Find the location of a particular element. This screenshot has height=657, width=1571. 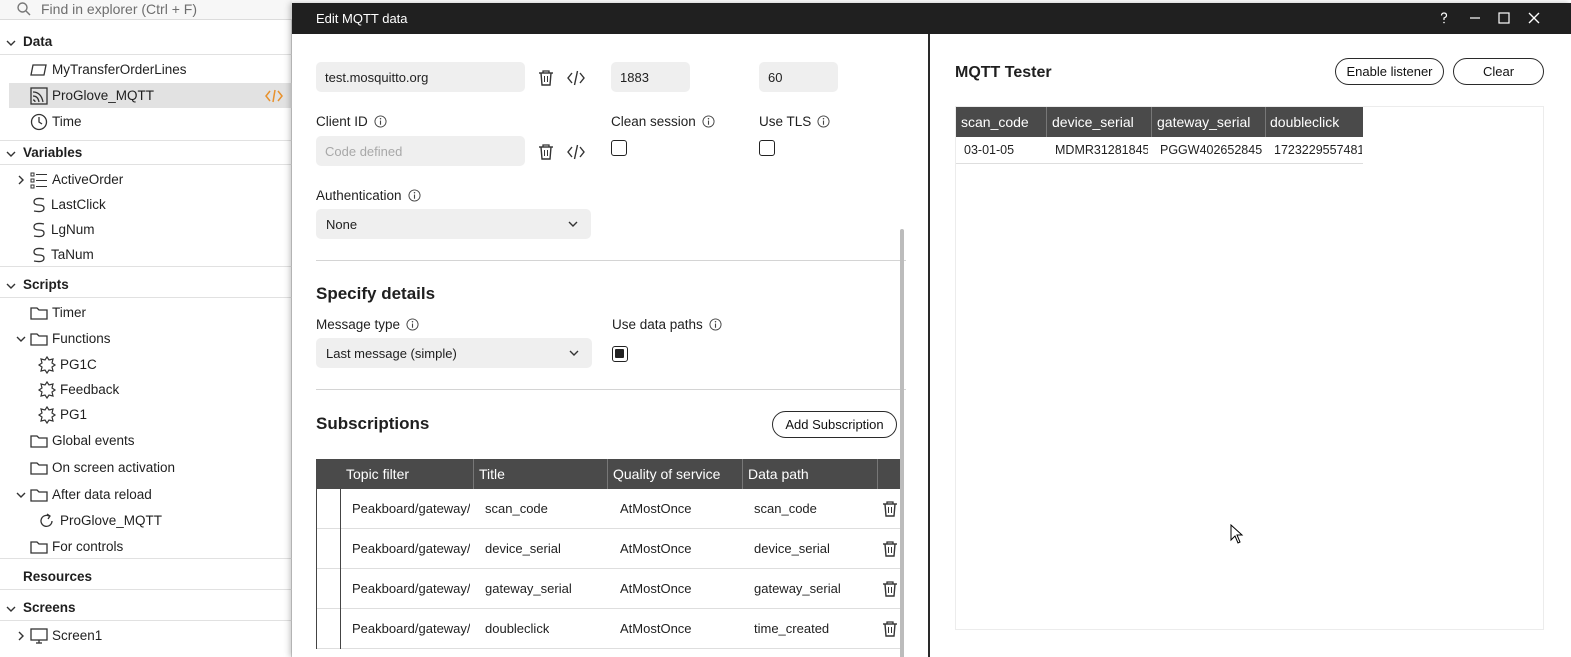

tree-item-after-data-reload: After data reload is located at coordinates (146, 494).